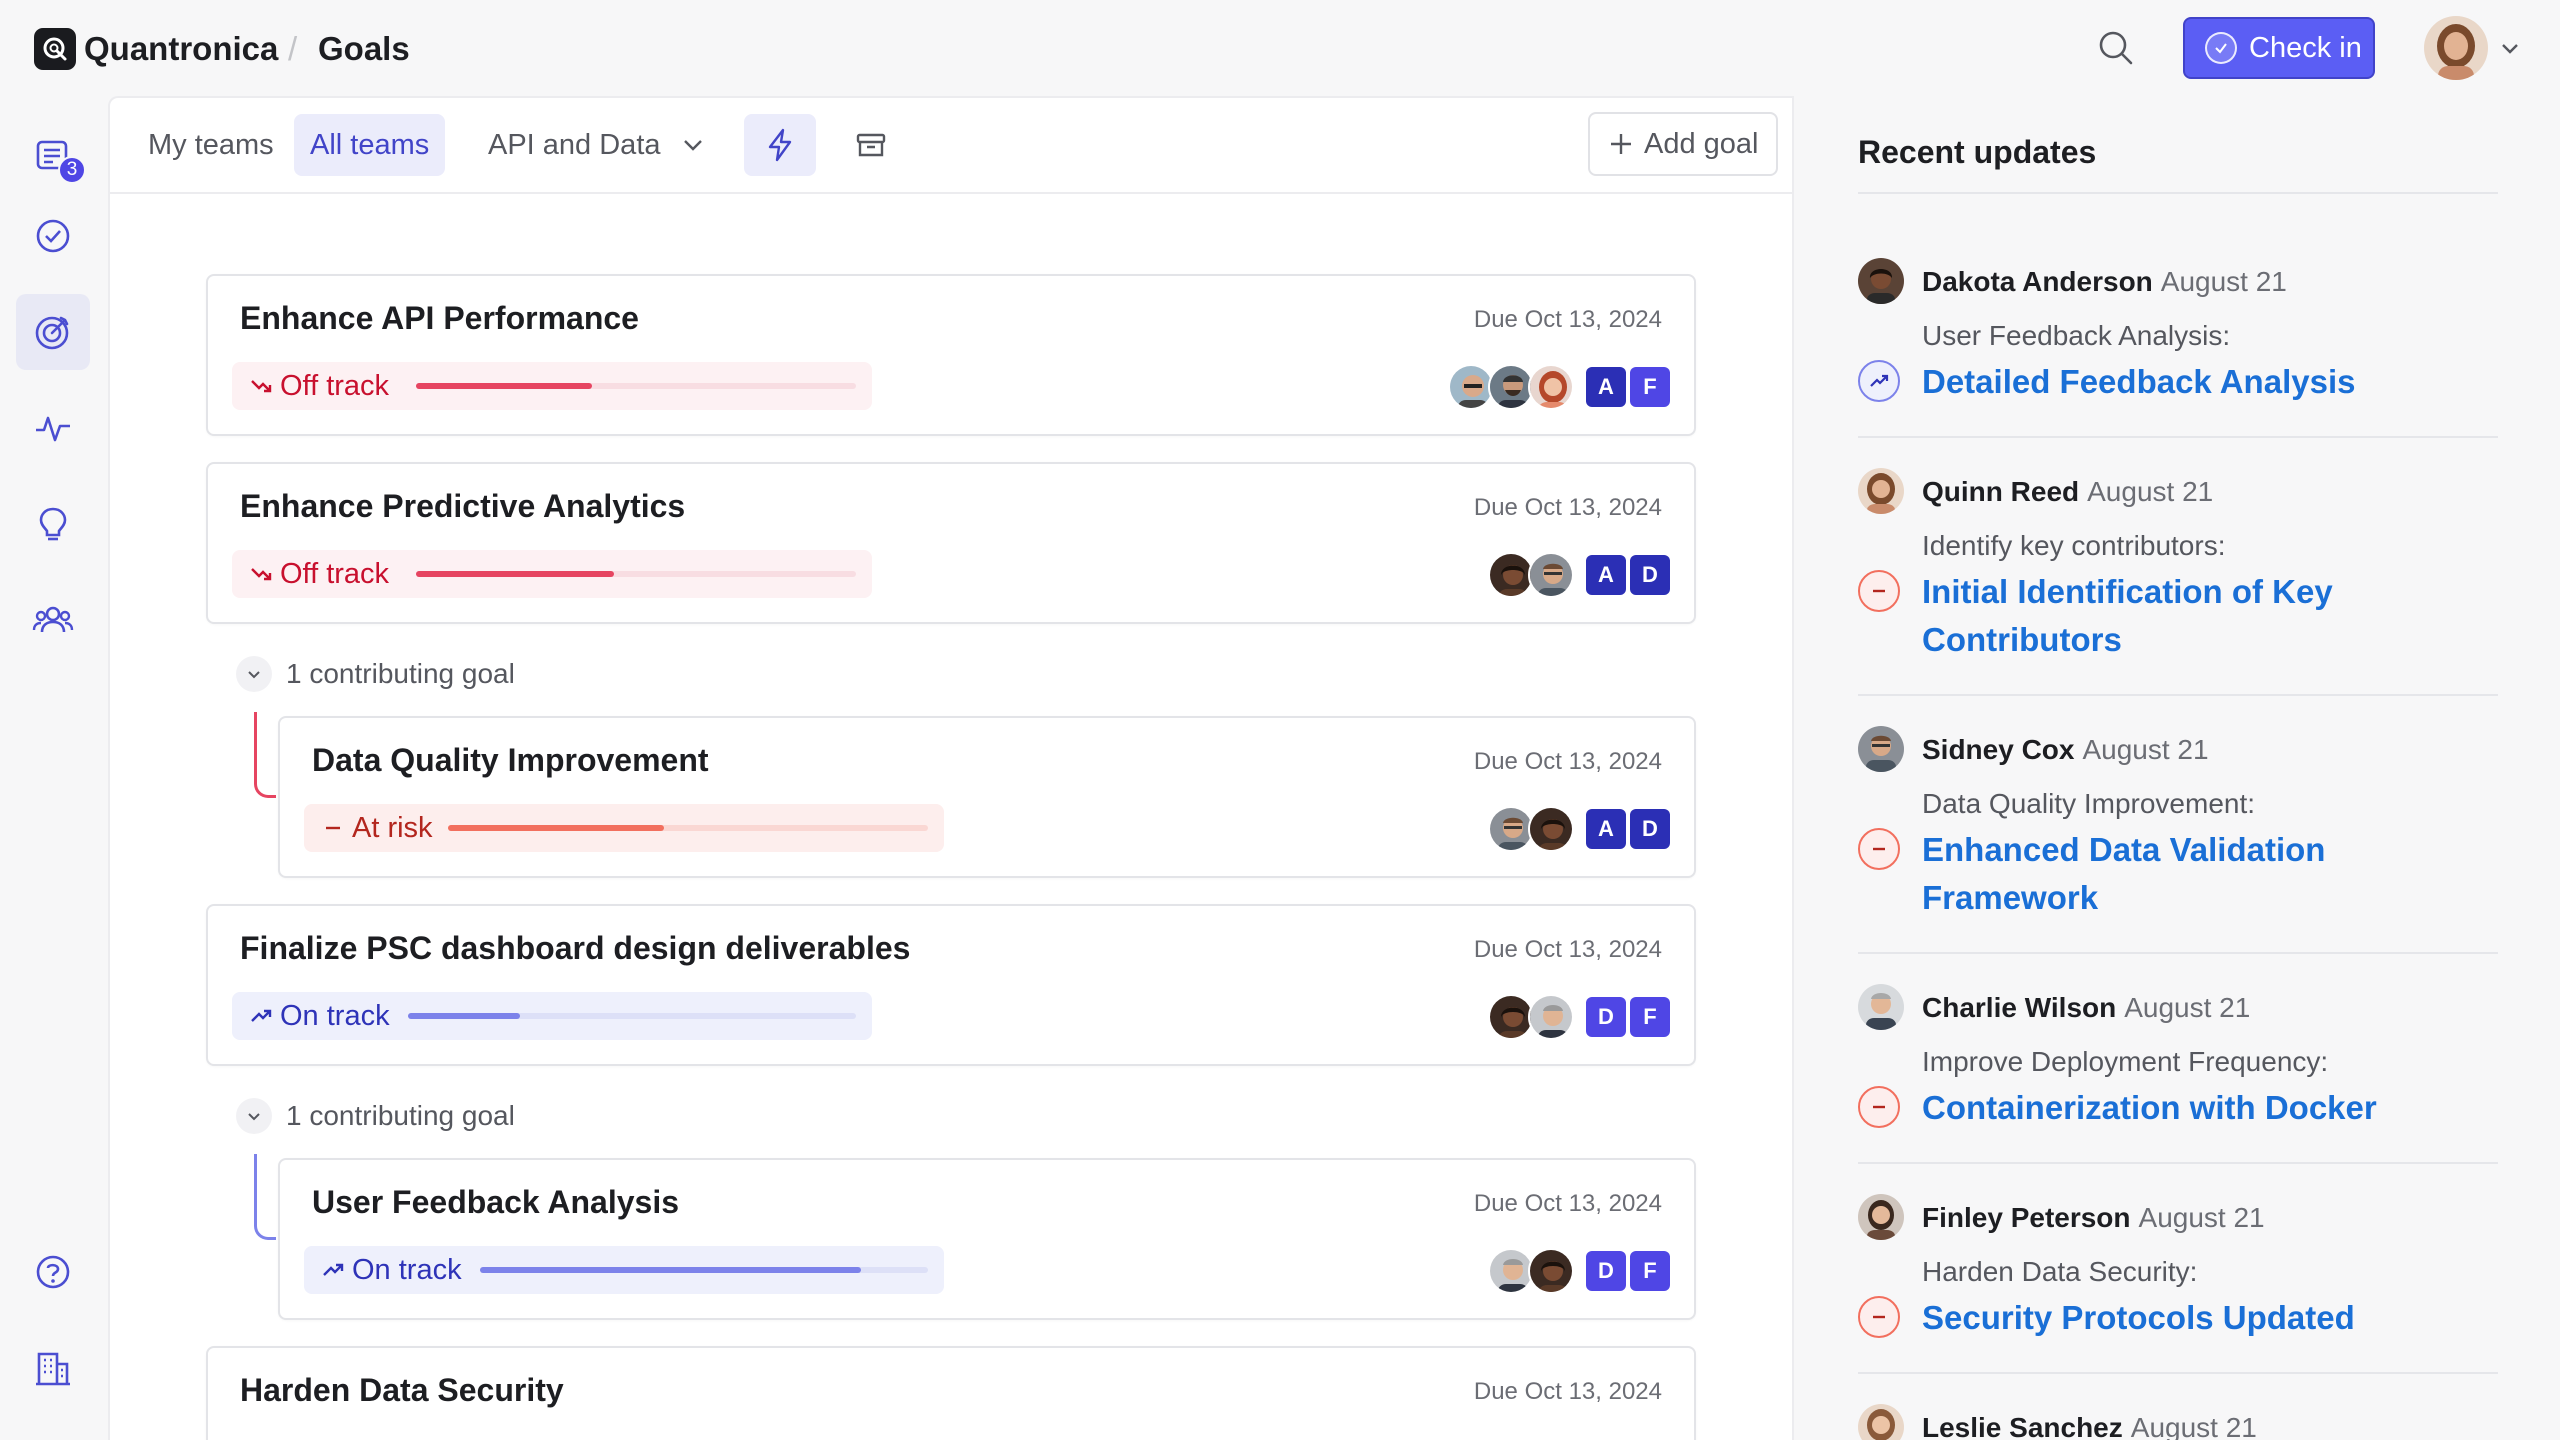  I want to click on update-author: Dakota Anderson August 21, so click(2104, 282).